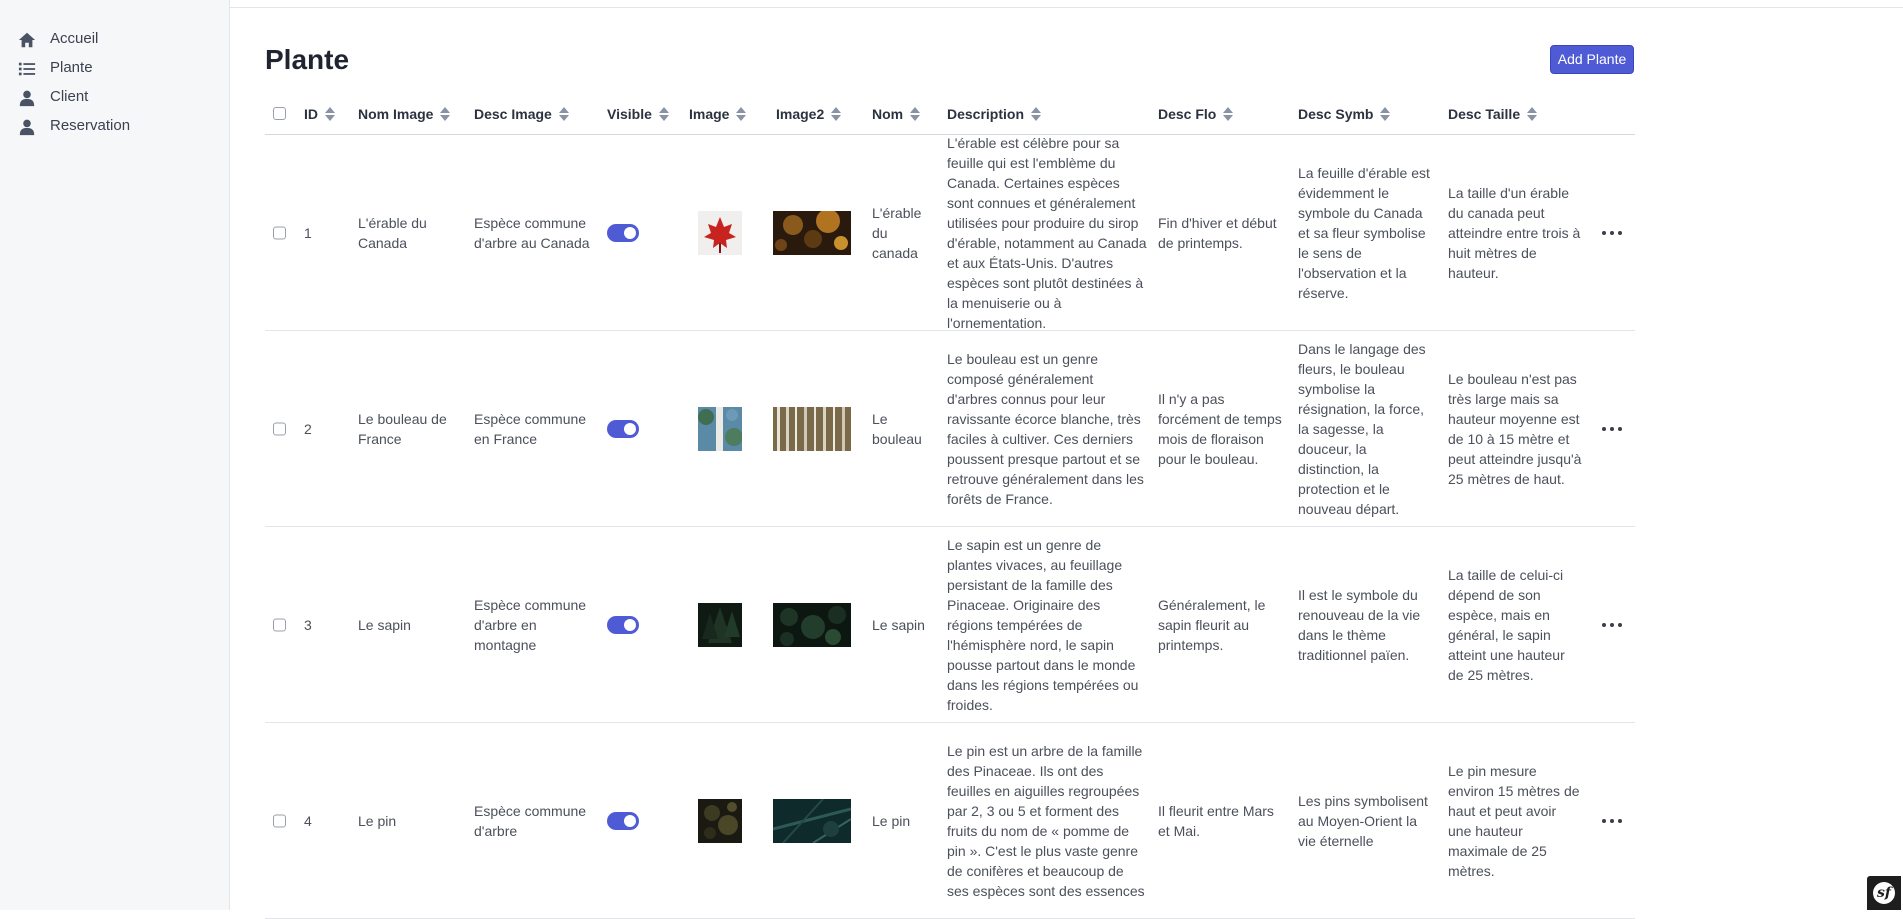  Describe the element at coordinates (532, 232) in the screenshot. I see `cell-desc-image: Espèce commune d'arbre au Canada` at that location.